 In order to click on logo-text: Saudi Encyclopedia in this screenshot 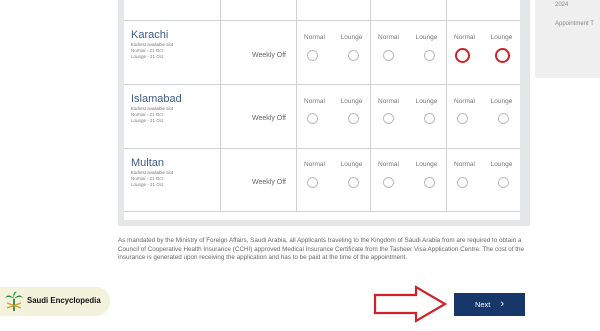, I will do `click(64, 300)`.